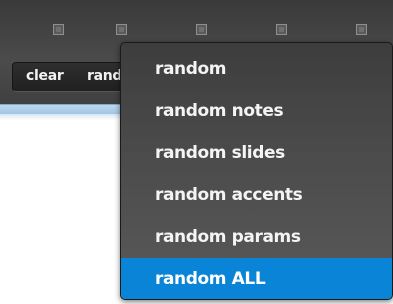 Image resolution: width=393 pixels, height=304 pixels. Describe the element at coordinates (256, 278) in the screenshot. I see `menu-item-random-all: random ALL` at that location.